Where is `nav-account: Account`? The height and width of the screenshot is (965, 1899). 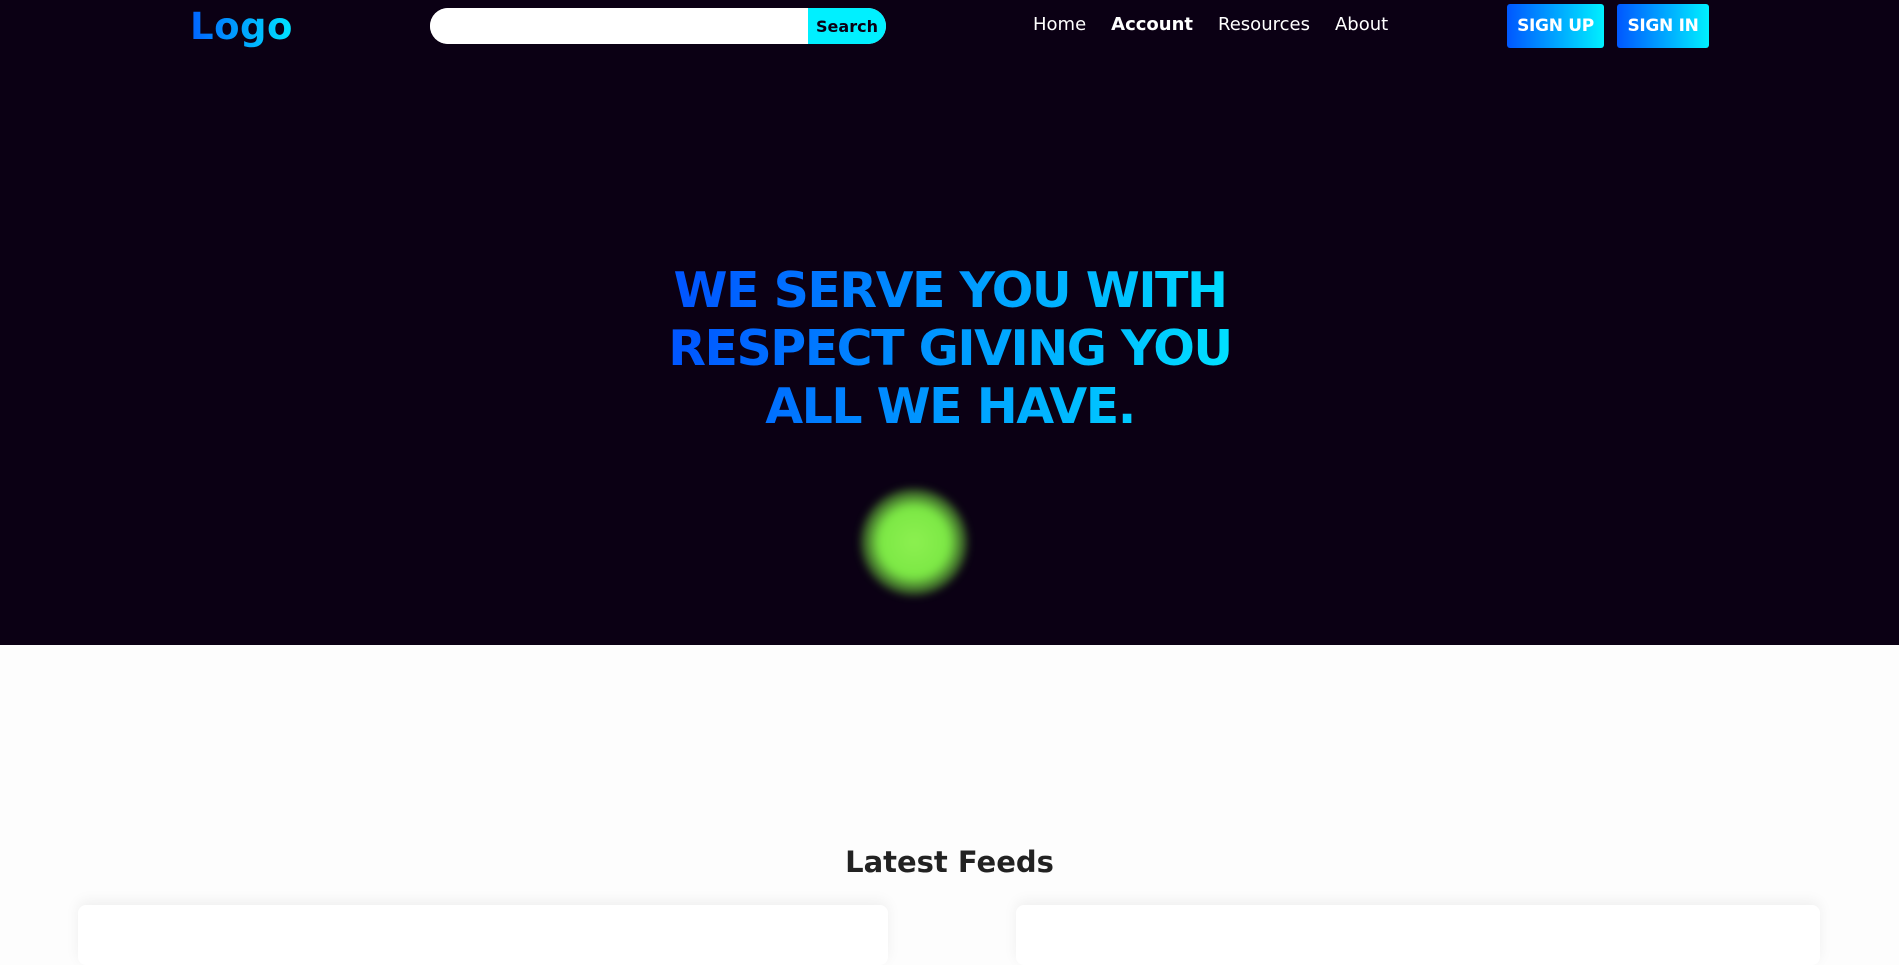 nav-account: Account is located at coordinates (1152, 25).